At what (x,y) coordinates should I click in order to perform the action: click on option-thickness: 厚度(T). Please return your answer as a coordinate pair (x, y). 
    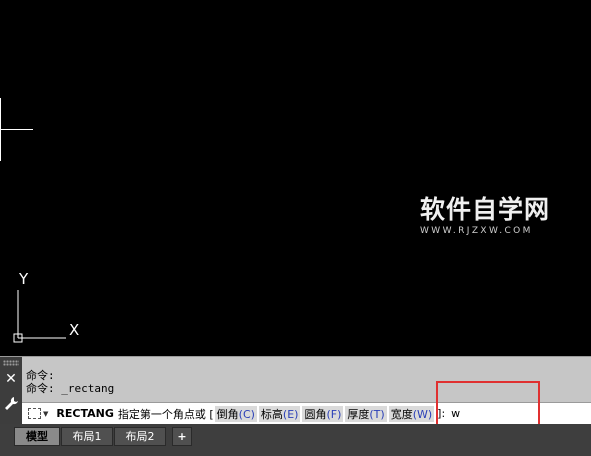
    Looking at the image, I should click on (366, 413).